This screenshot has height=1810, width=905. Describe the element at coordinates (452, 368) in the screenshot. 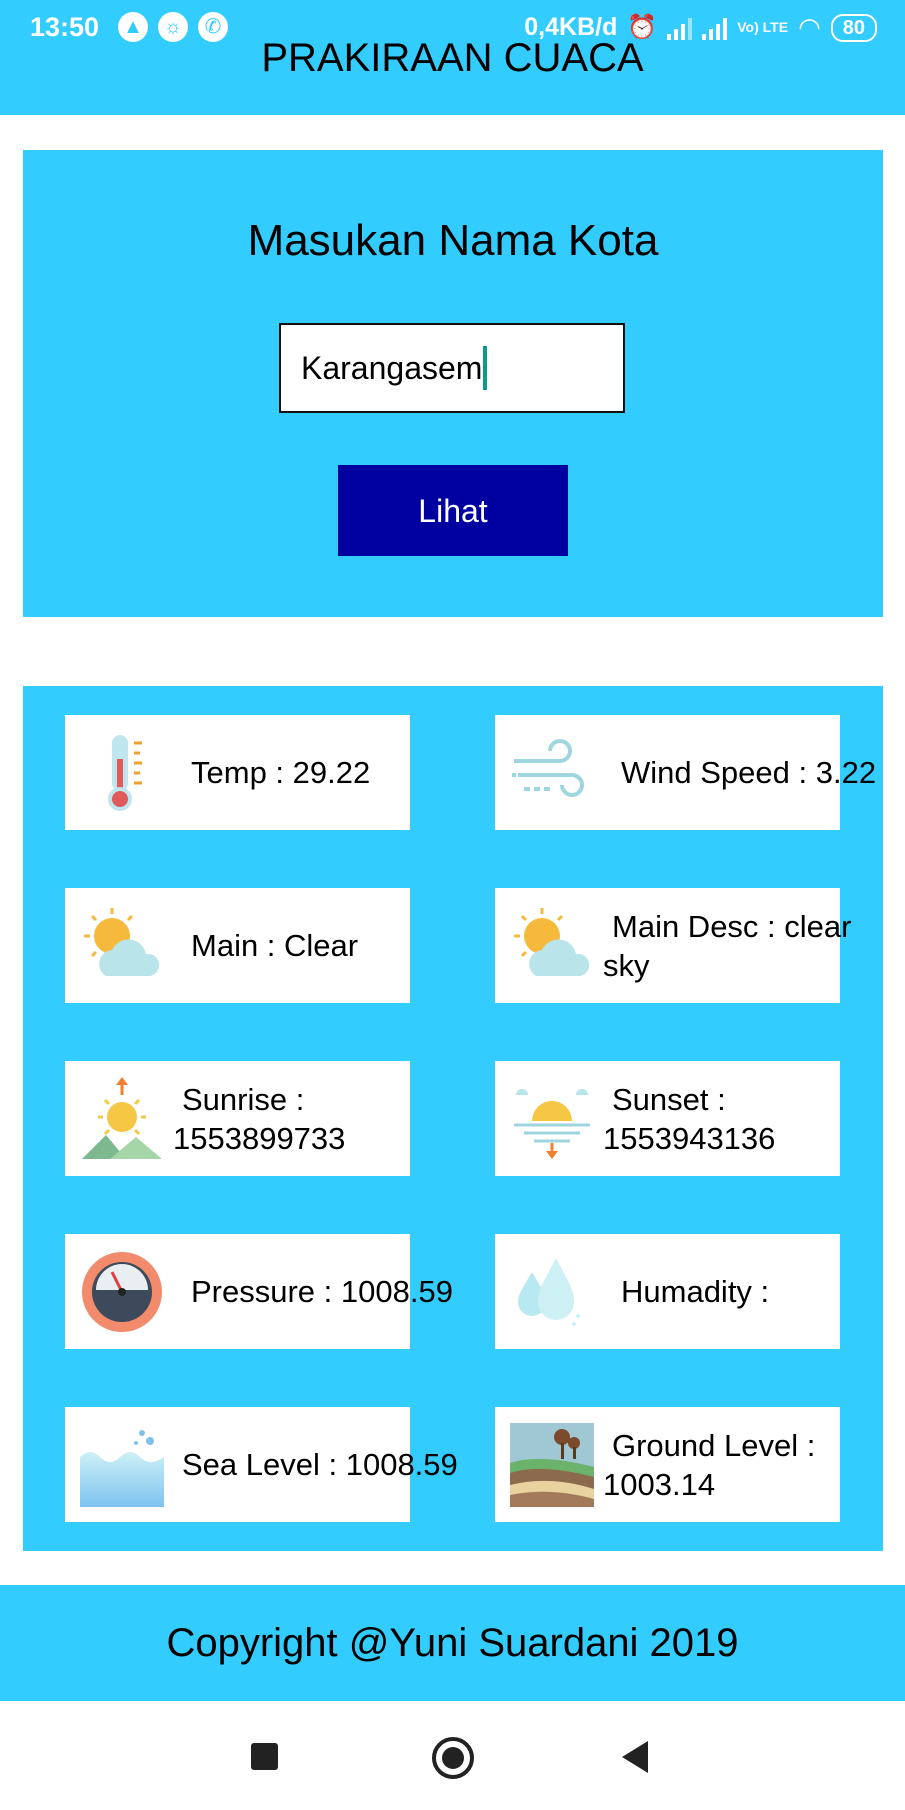

I see `city-input` at that location.